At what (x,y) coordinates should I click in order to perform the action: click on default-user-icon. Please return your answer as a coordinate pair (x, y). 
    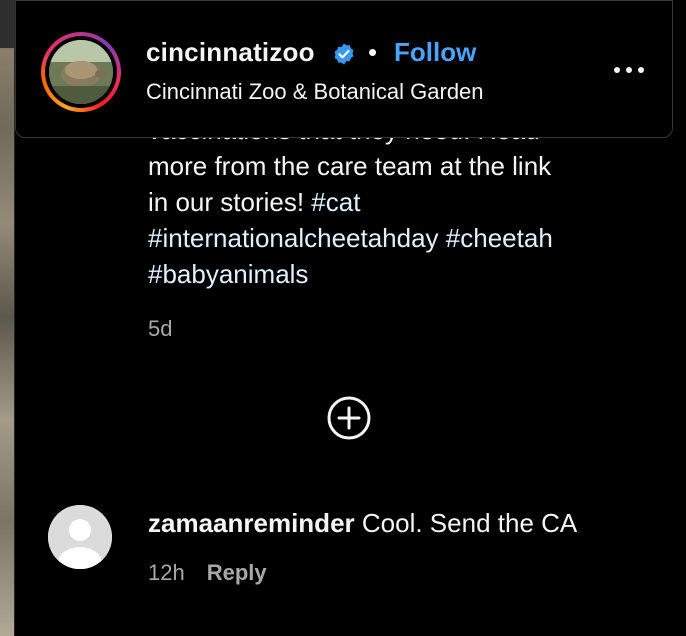
    Looking at the image, I should click on (80, 537).